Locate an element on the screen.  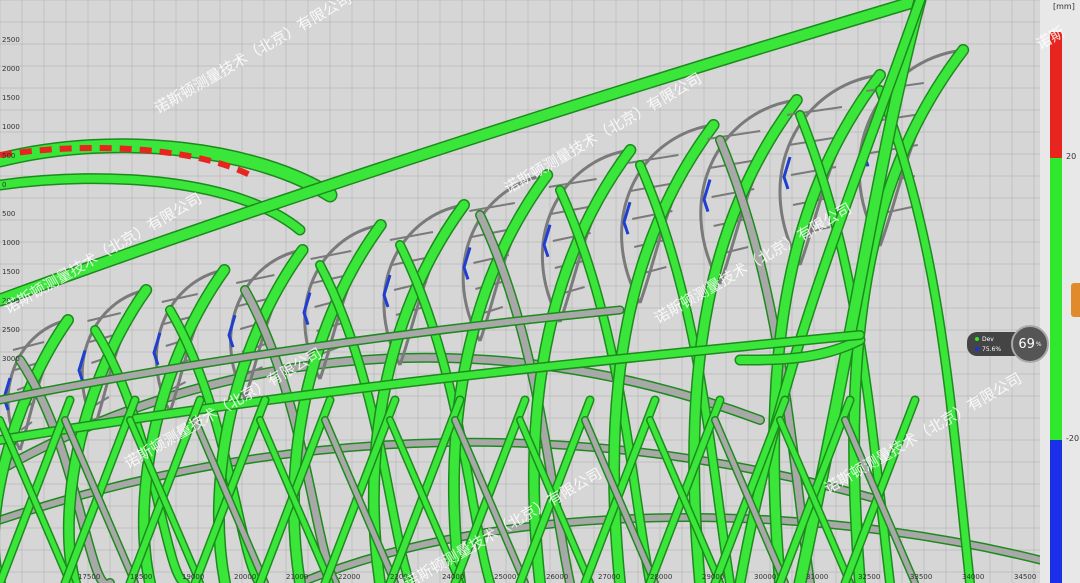
stat-row-2-label: 75.6% is located at coordinates (992, 349).